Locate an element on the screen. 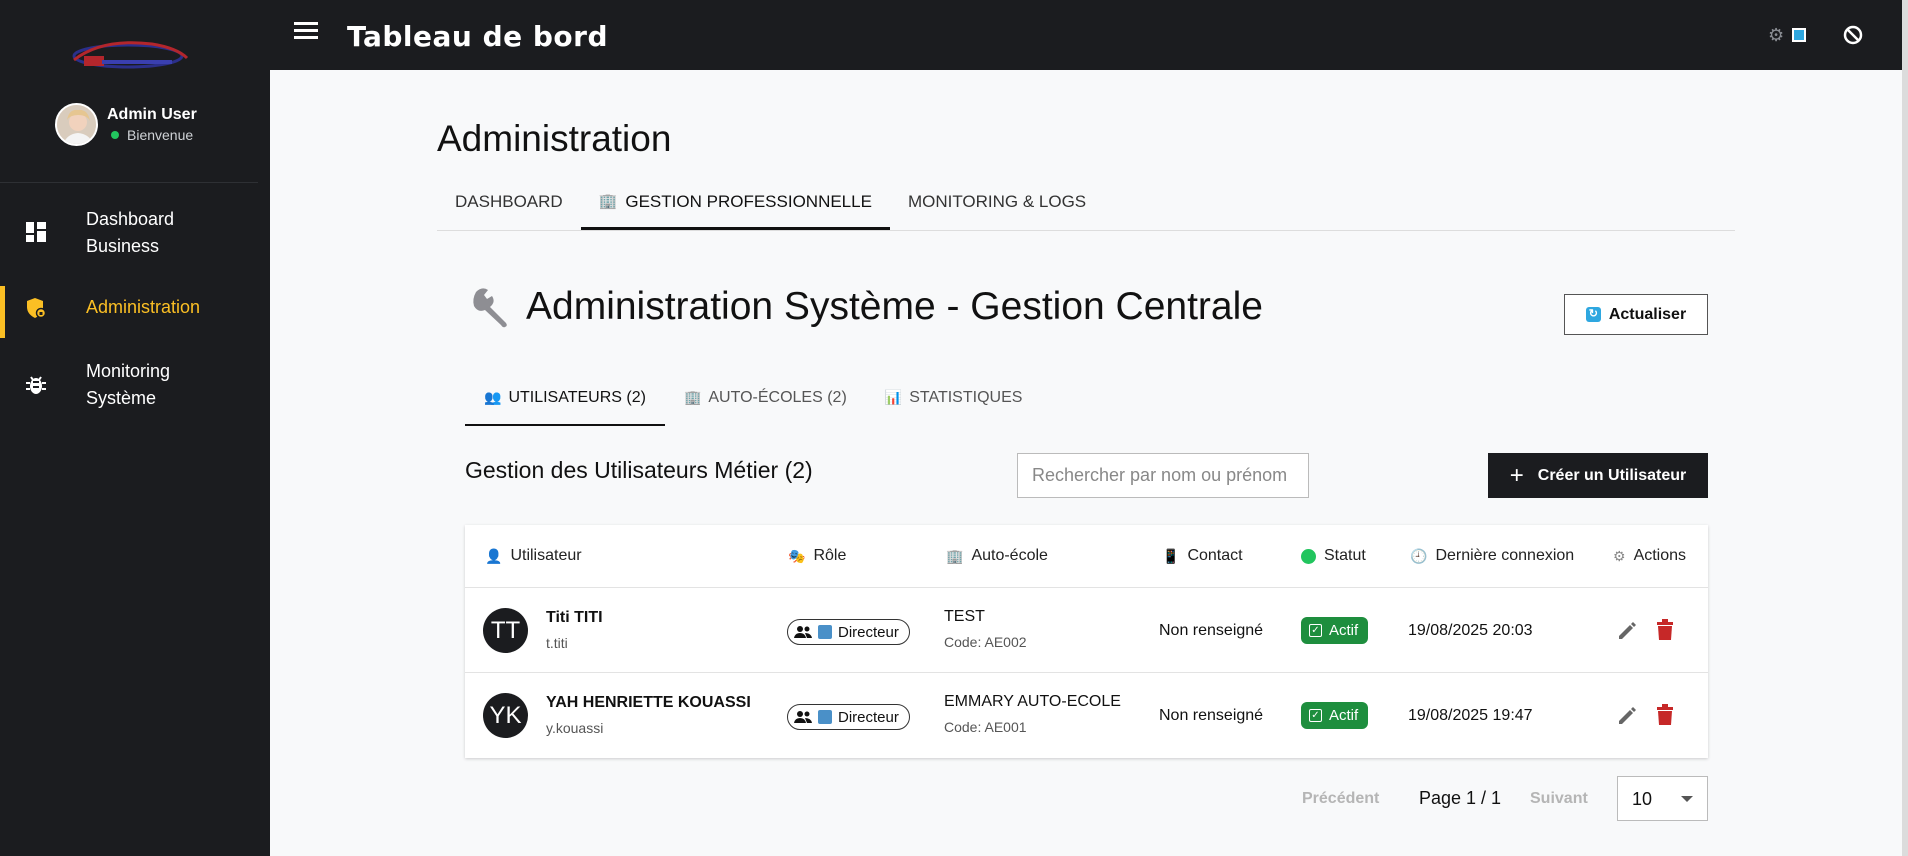 The height and width of the screenshot is (856, 1908). tab-auto-ecoles: 🏢 AUTO-ÉCOLES (2) is located at coordinates (765, 403).